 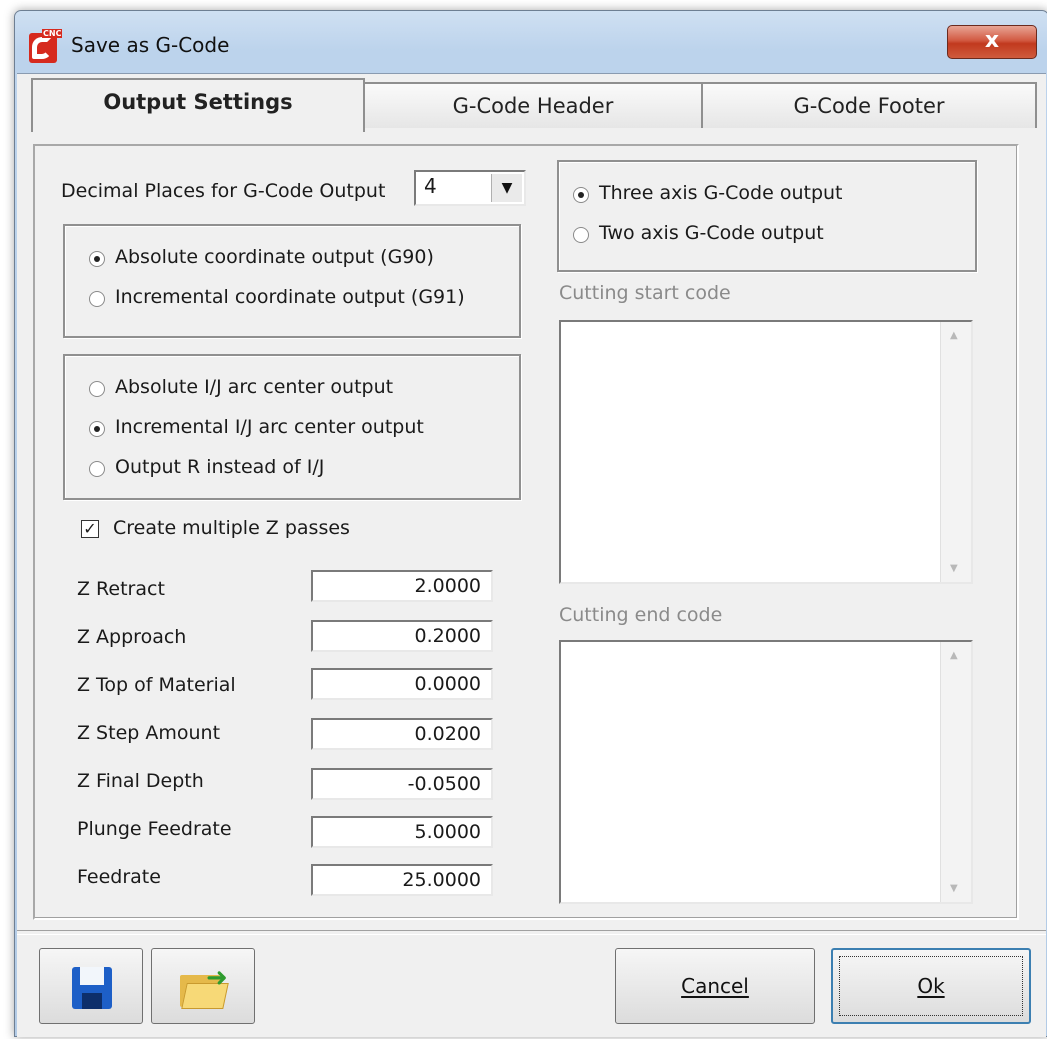 What do you see at coordinates (223, 191) in the screenshot?
I see `decimal-places-label: Decimal Places for G-Code Output` at bounding box center [223, 191].